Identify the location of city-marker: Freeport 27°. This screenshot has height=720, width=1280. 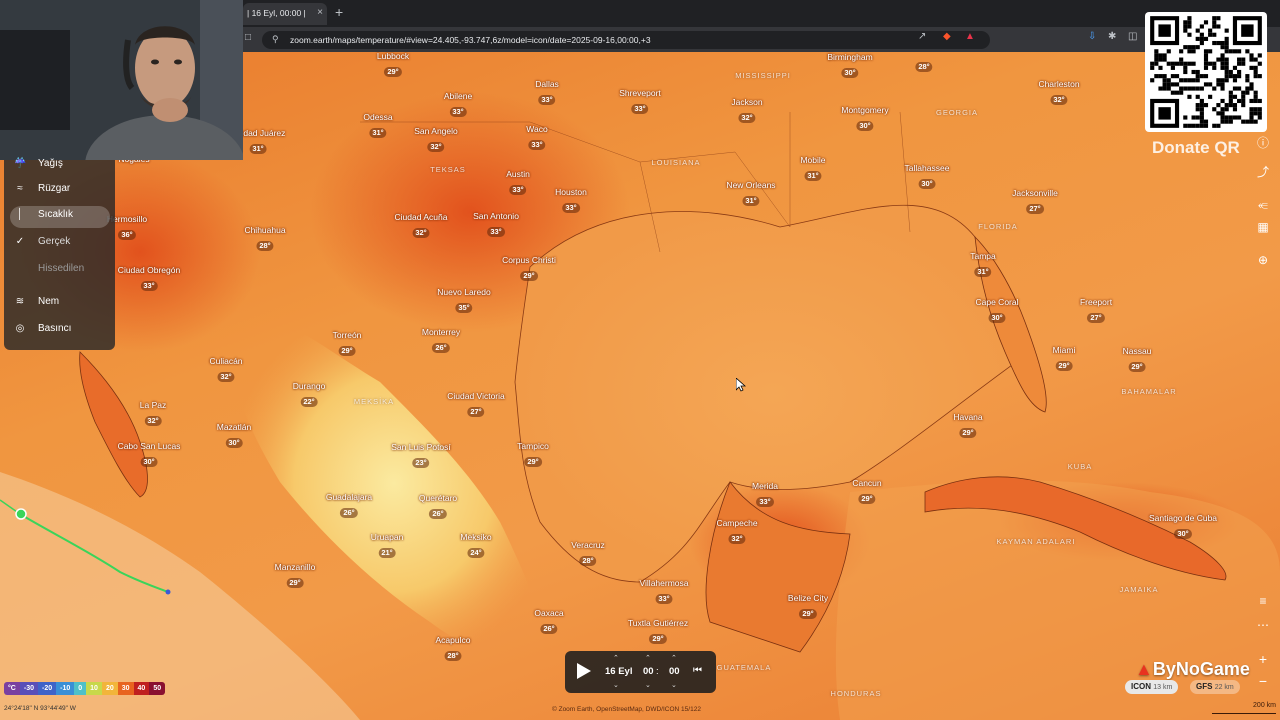
(1096, 311).